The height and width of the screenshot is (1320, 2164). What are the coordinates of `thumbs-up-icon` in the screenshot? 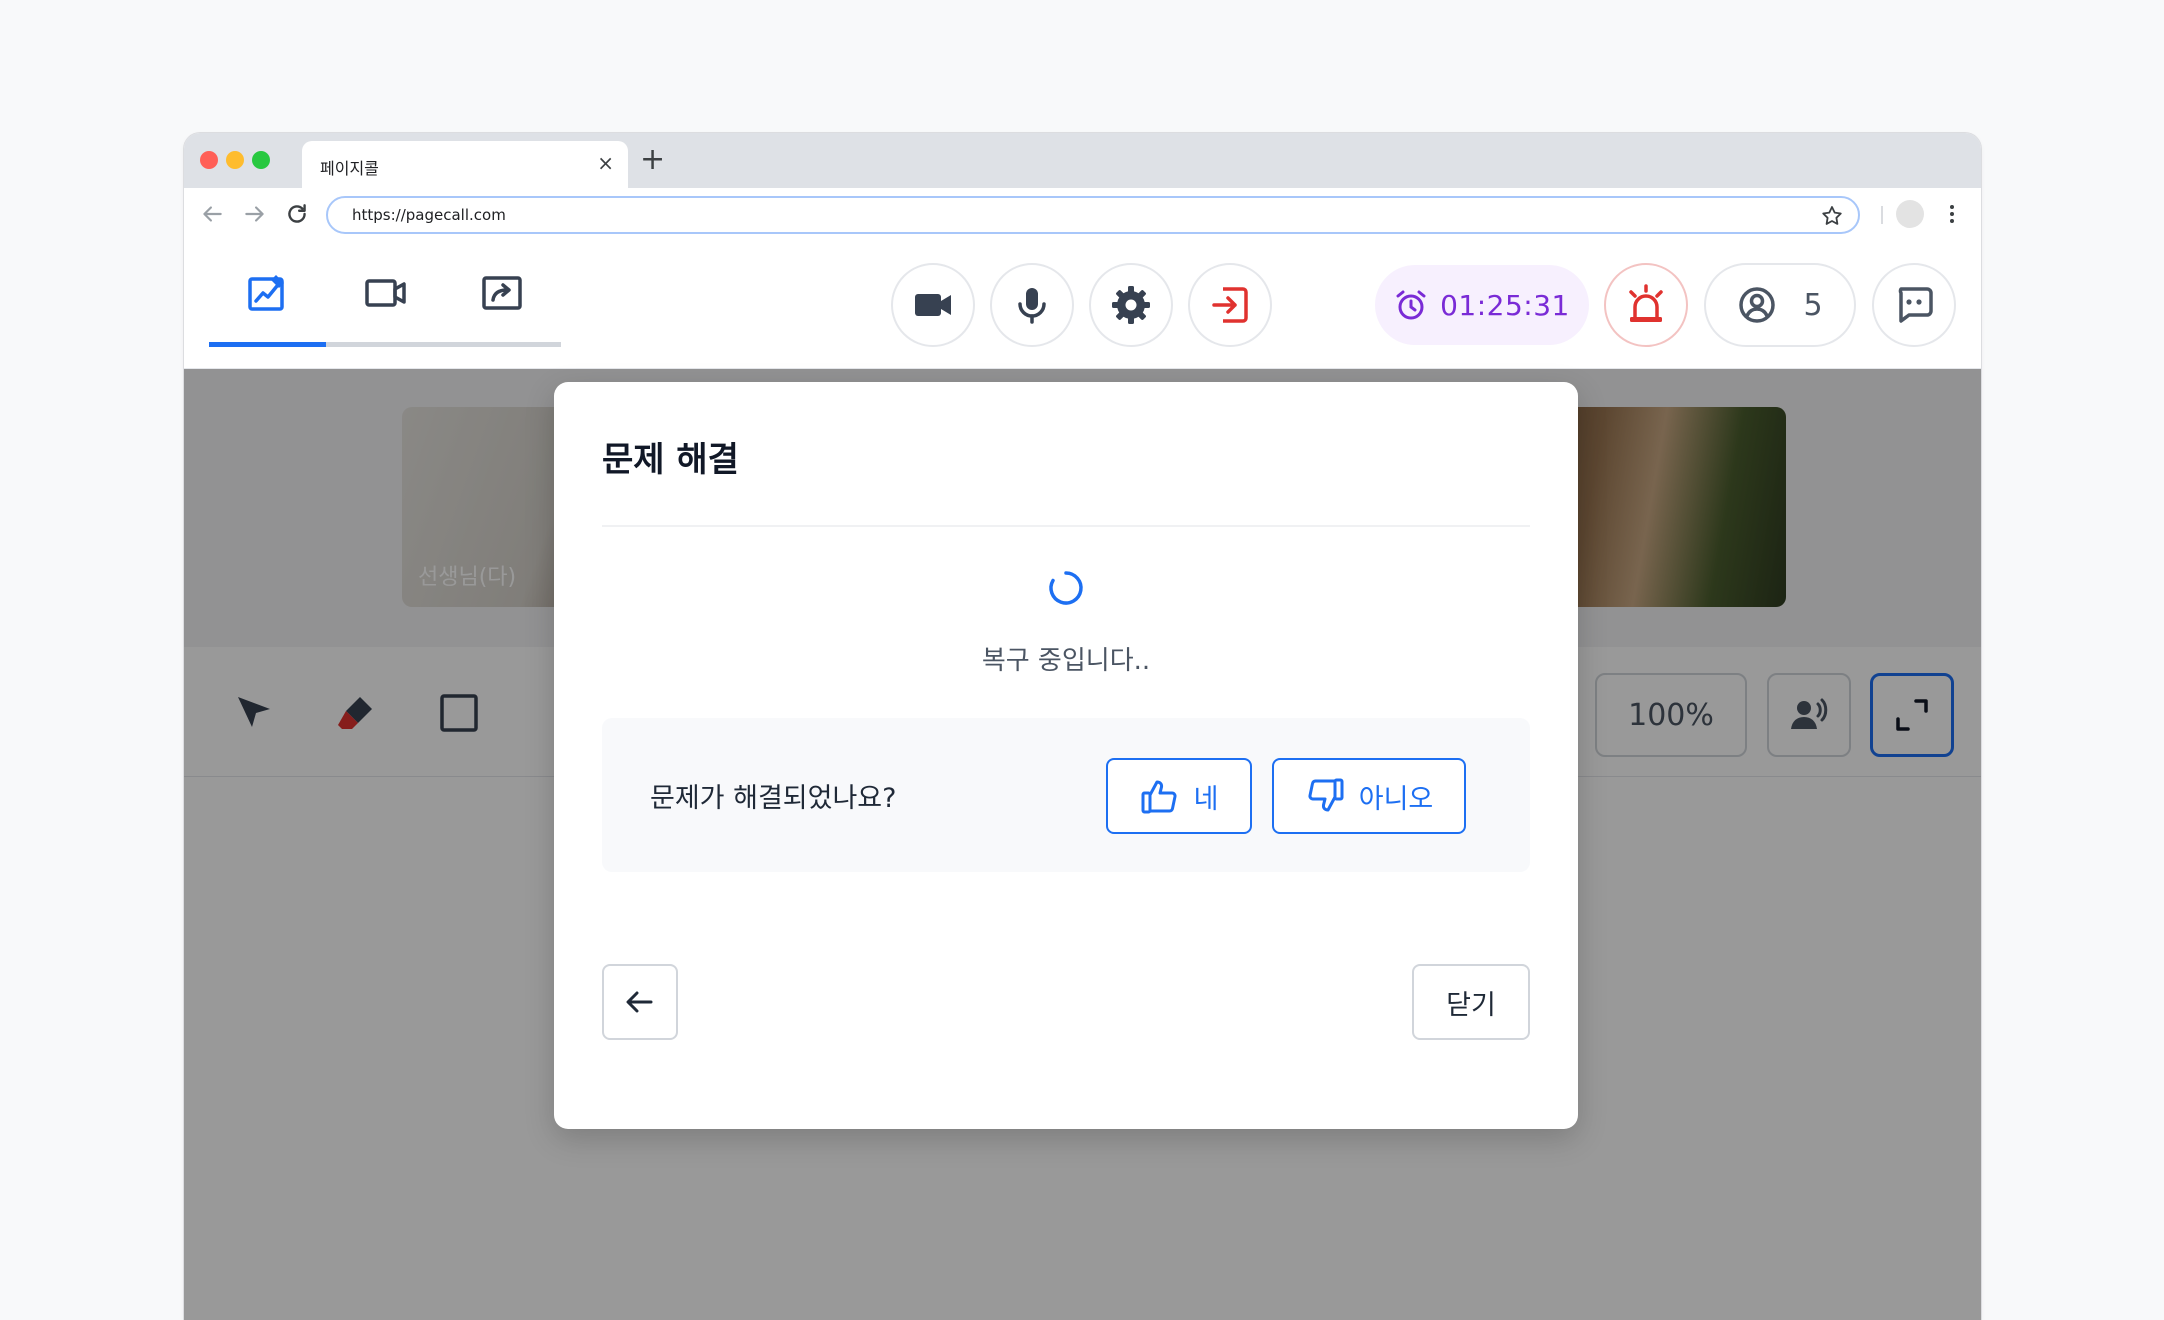 It's located at (1159, 797).